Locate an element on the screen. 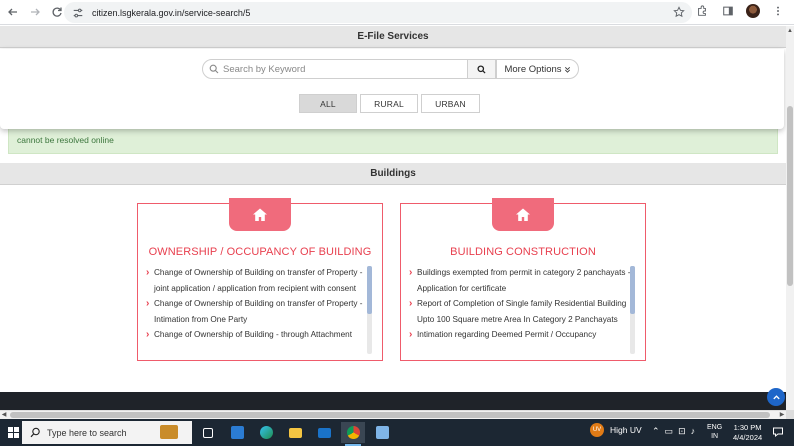 The image size is (794, 446). scroll-to-top-button is located at coordinates (776, 397).